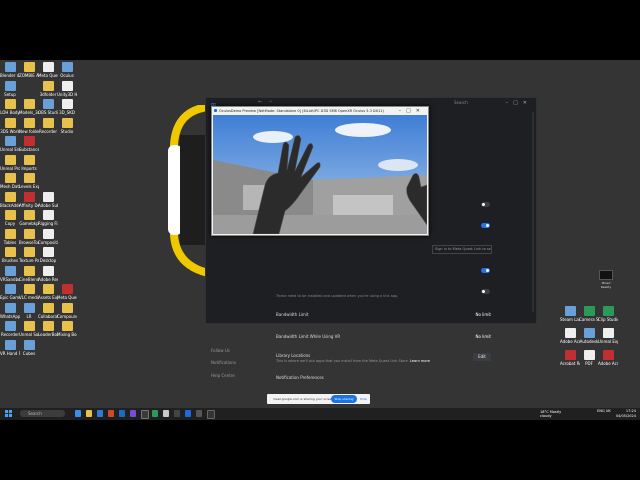 Image resolution: width=640 pixels, height=480 pixels. What do you see at coordinates (67, 94) in the screenshot?
I see `desktop-icon-label: Unity3D Hub` at bounding box center [67, 94].